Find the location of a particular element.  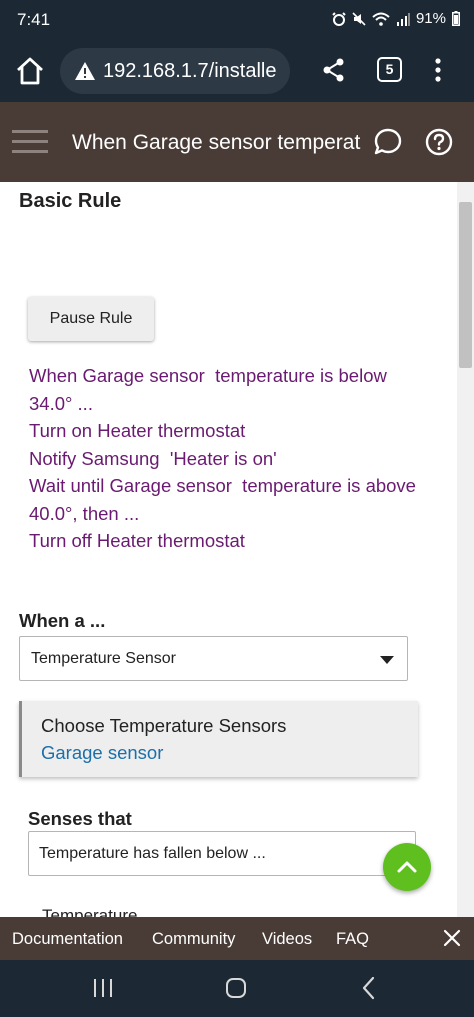

page-title: When Garage sensor temperat is located at coordinates (216, 142).